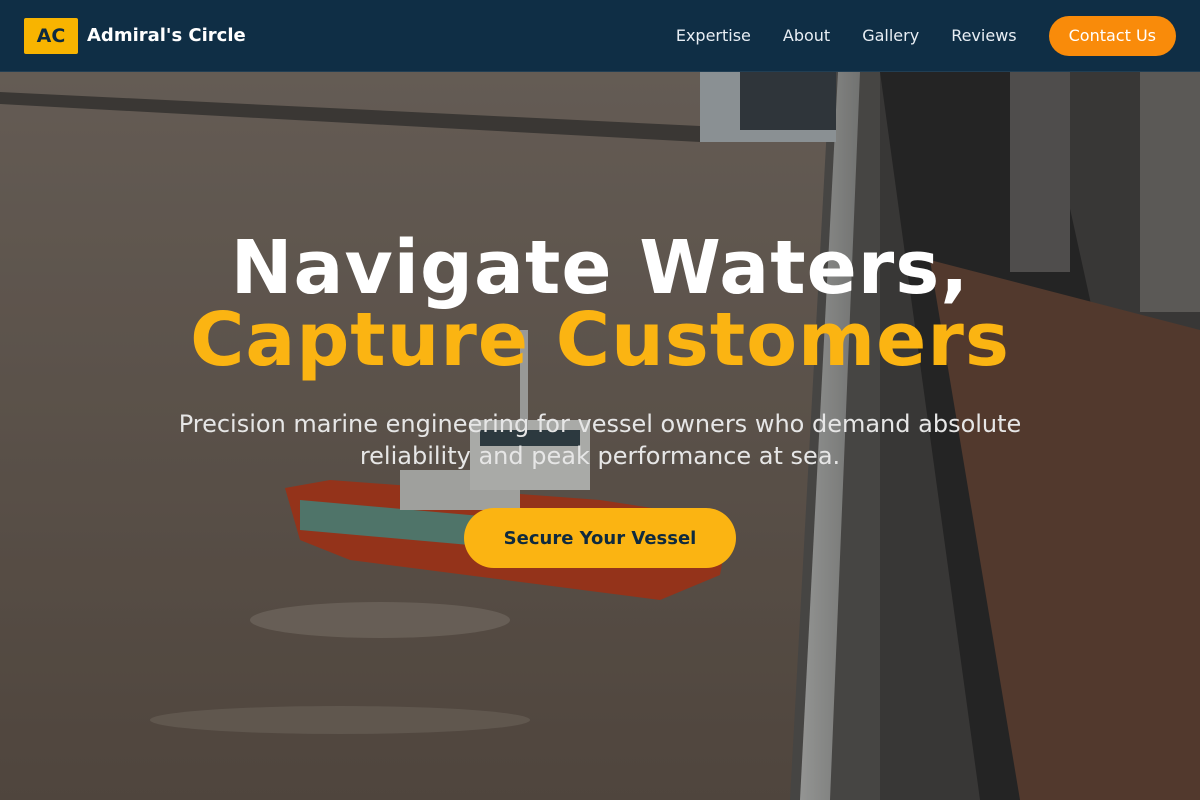 This screenshot has height=800, width=1200. What do you see at coordinates (983, 35) in the screenshot?
I see `nav-link-reviews: Reviews` at bounding box center [983, 35].